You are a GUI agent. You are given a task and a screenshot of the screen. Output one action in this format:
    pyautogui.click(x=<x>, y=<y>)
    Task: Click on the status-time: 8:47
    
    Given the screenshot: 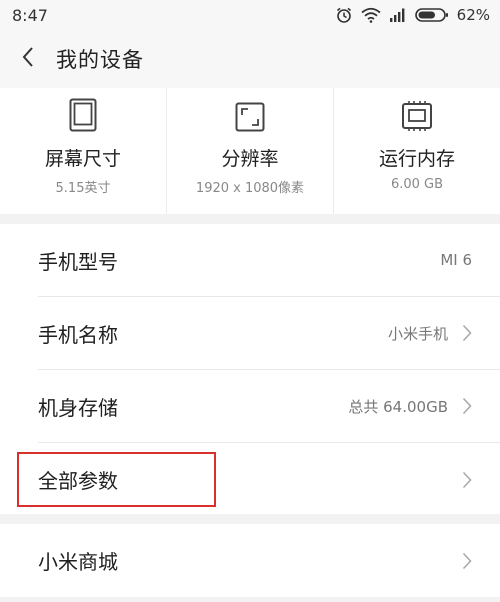 What is the action you would take?
    pyautogui.click(x=30, y=15)
    